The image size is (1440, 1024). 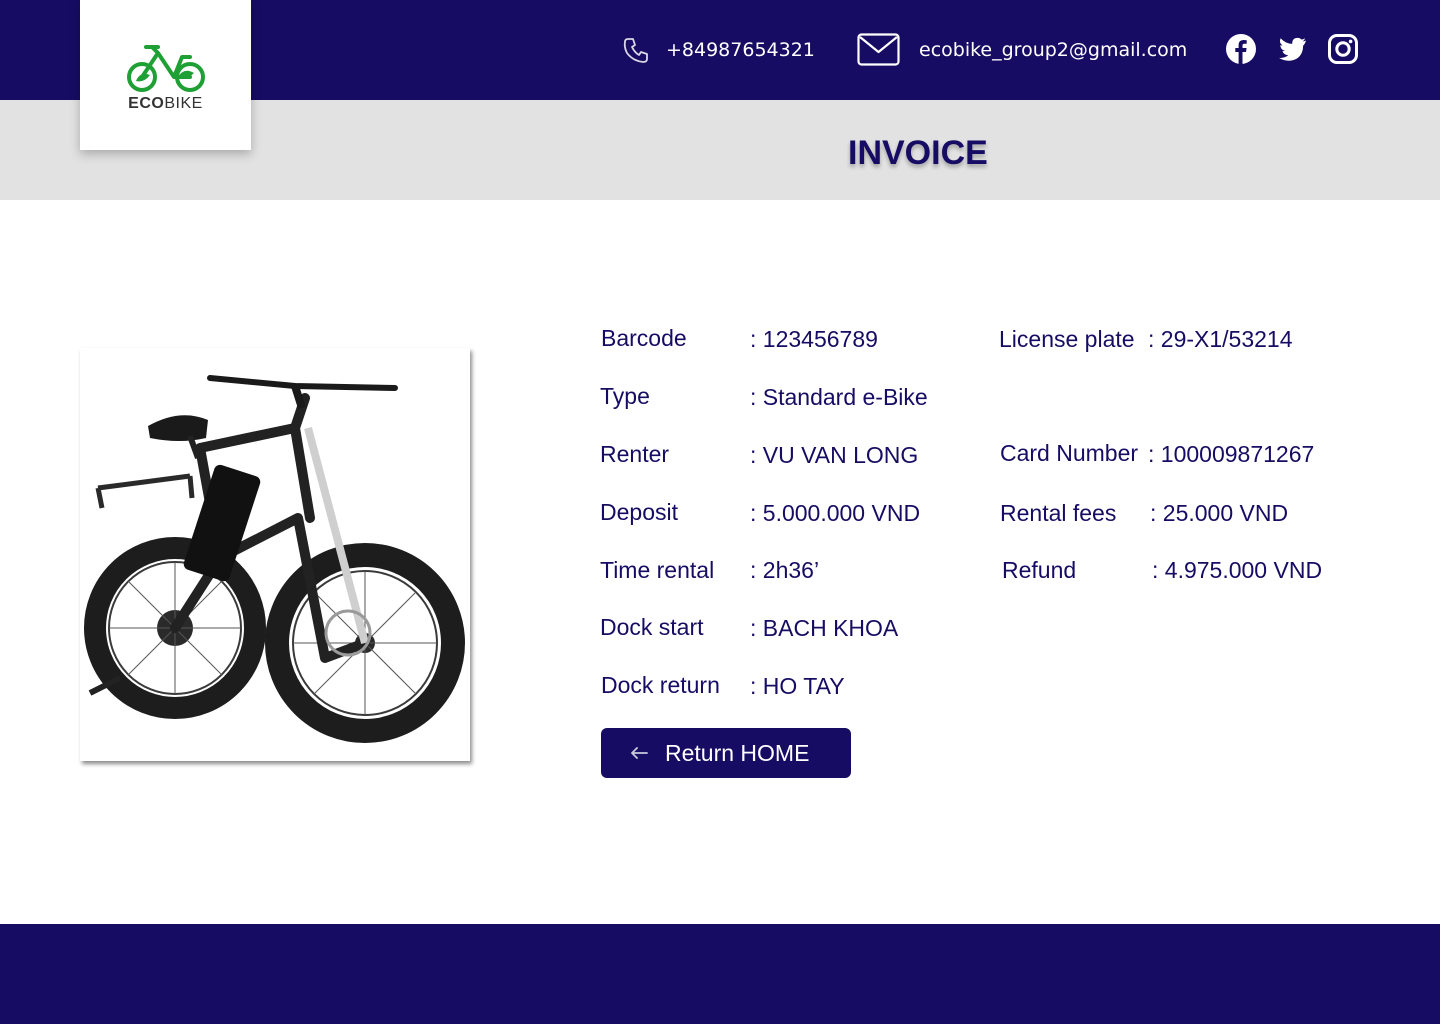 What do you see at coordinates (644, 338) in the screenshot?
I see `barcode-label: Barcode` at bounding box center [644, 338].